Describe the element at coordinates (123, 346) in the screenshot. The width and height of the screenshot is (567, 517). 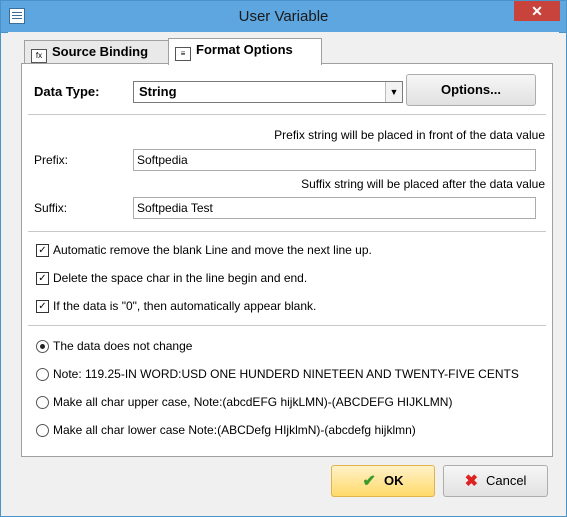
I see `radio-label: The data does not change` at that location.